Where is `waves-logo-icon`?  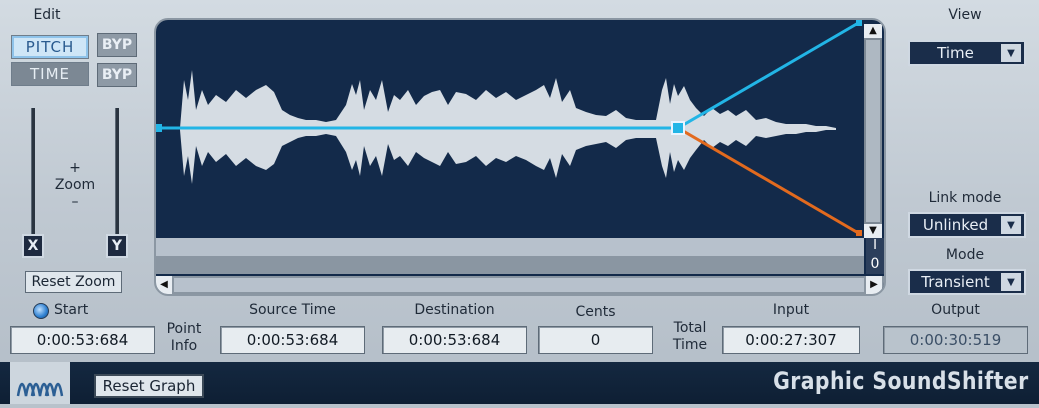
waves-logo-icon is located at coordinates (40, 383).